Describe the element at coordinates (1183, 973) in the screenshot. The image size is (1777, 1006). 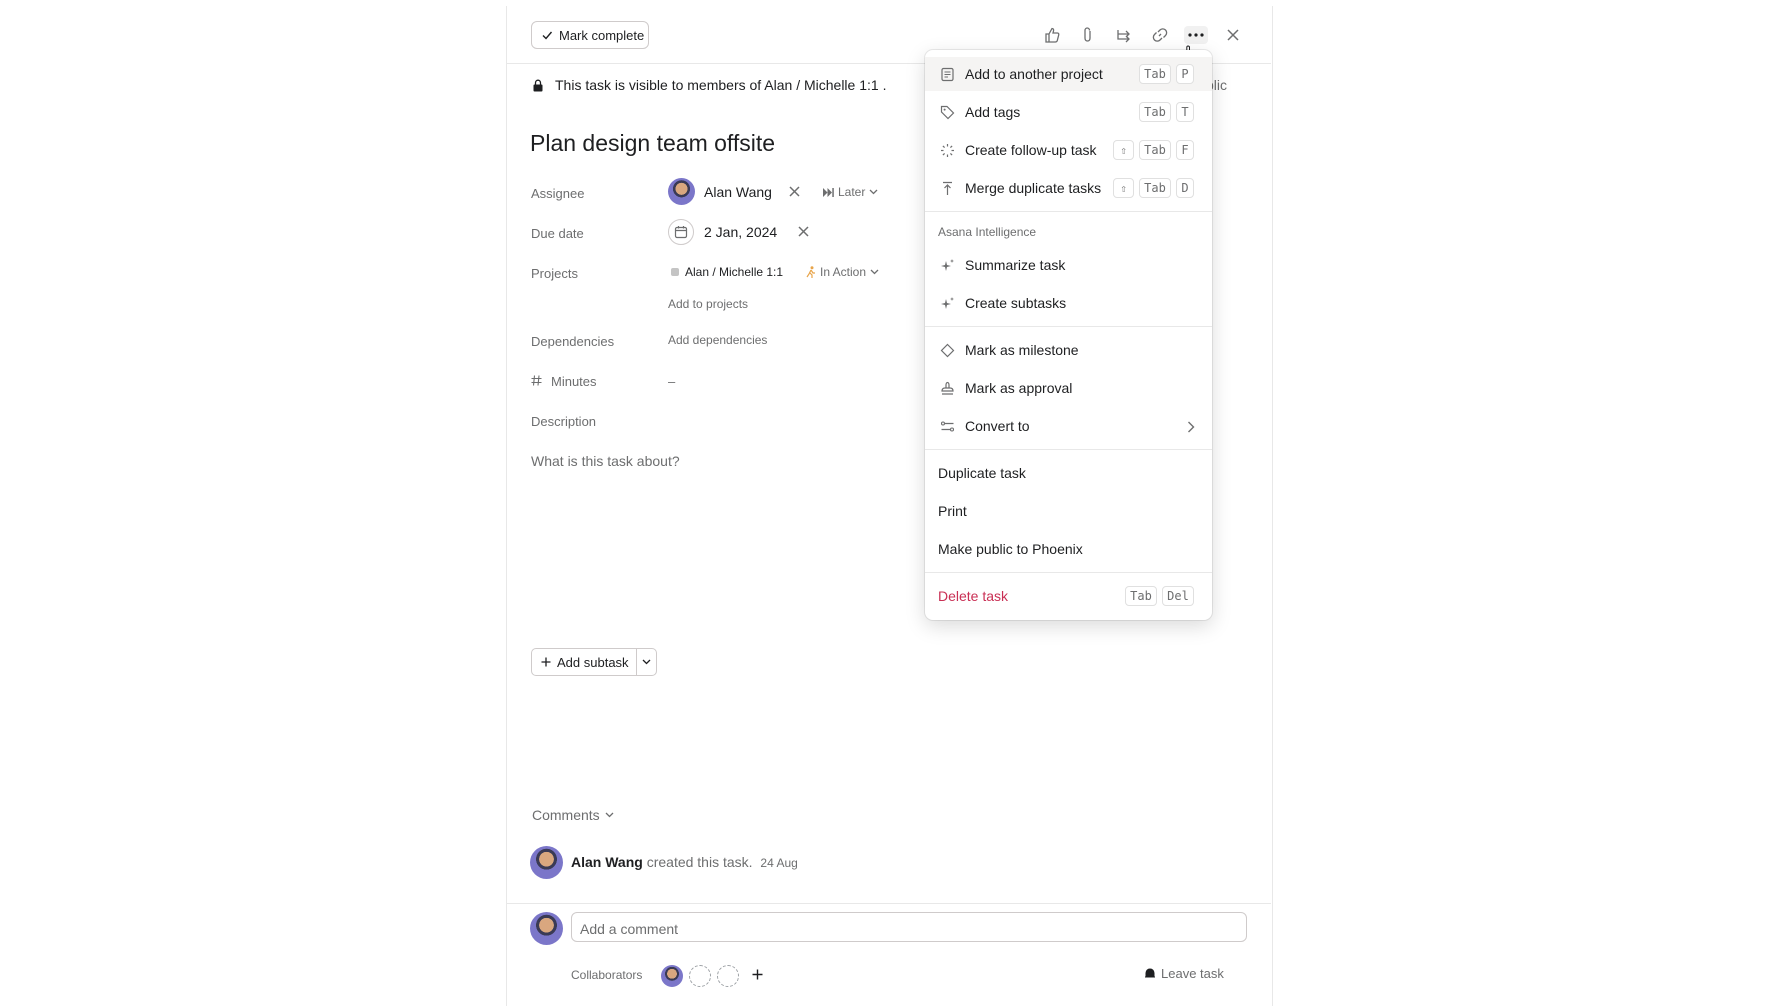
I see `leave-task-button: Leave task` at that location.